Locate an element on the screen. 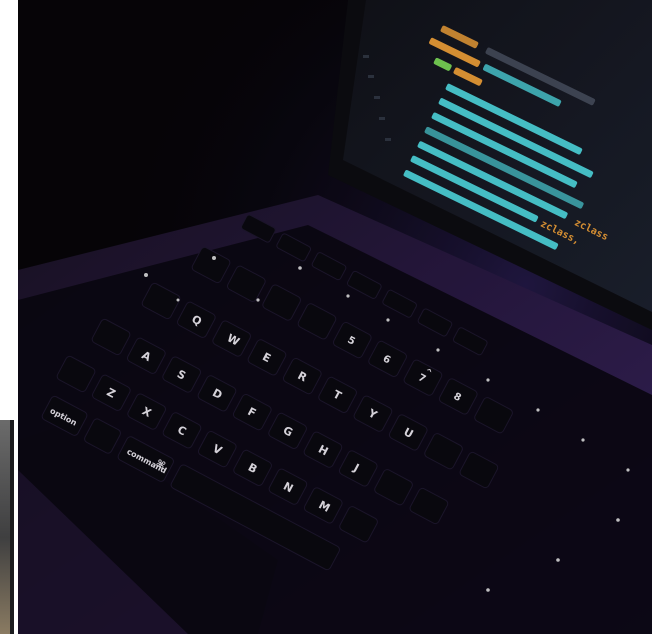 Image resolution: width=652 pixels, height=634 pixels. adjacent-photo-graphic is located at coordinates (7, 527).